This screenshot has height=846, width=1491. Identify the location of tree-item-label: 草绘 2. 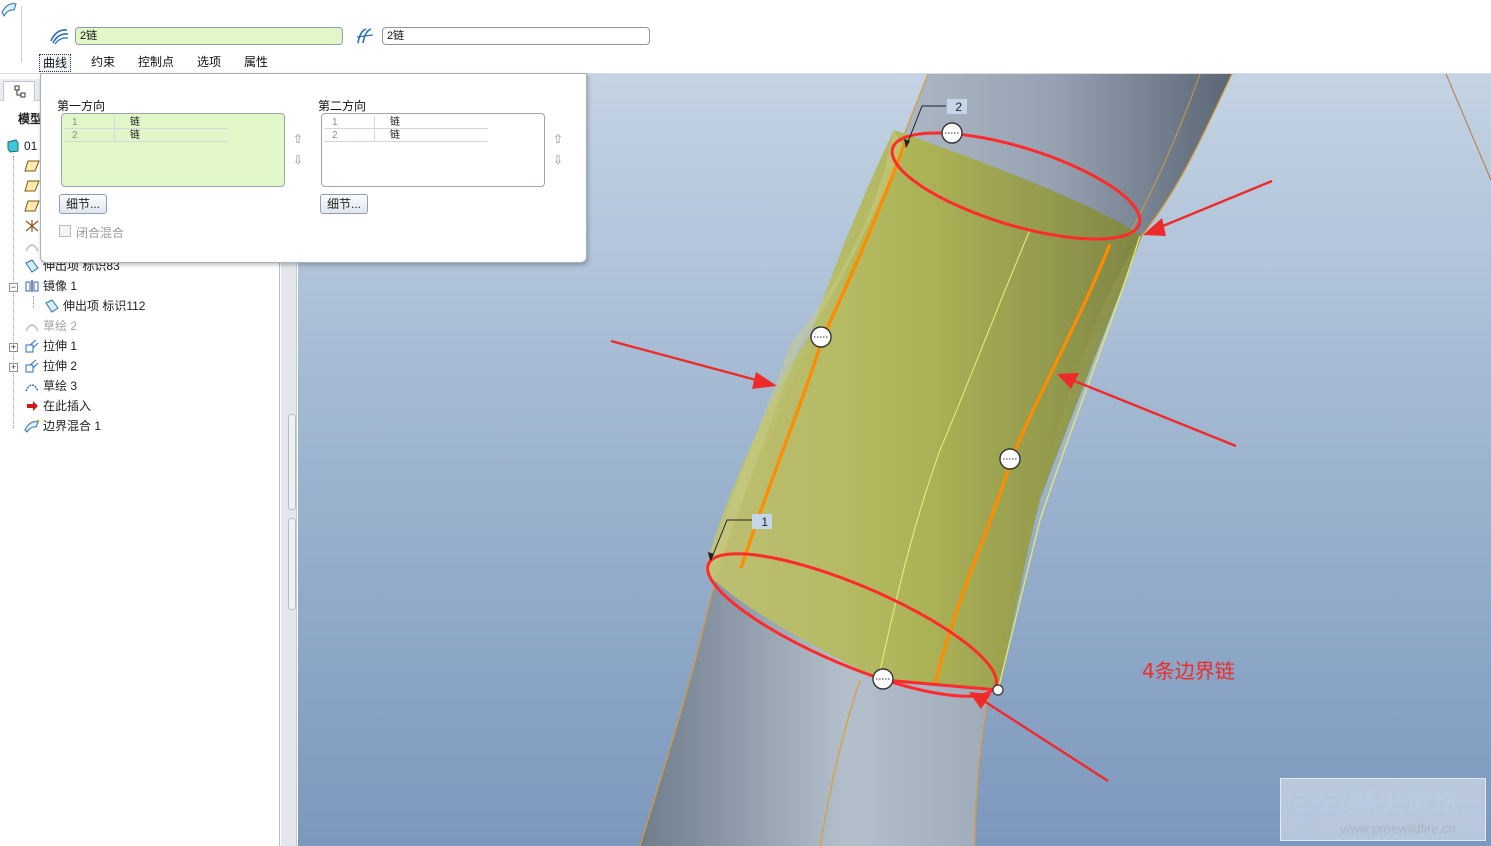
(60, 326).